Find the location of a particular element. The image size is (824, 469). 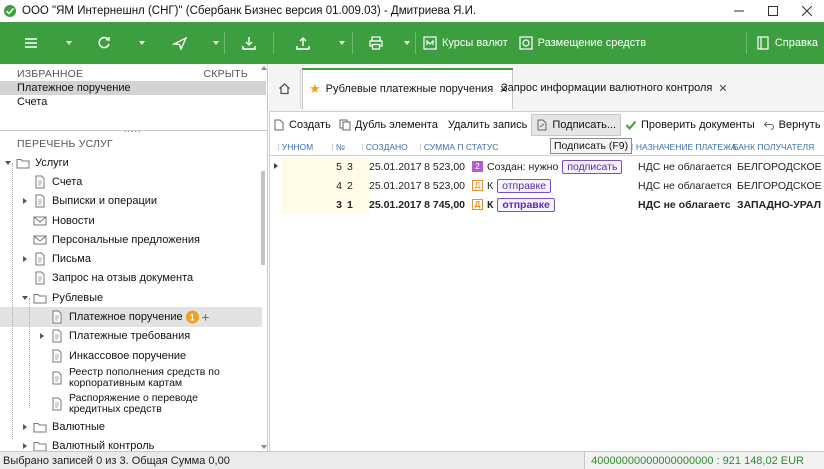

status-icon: 2 is located at coordinates (477, 166).